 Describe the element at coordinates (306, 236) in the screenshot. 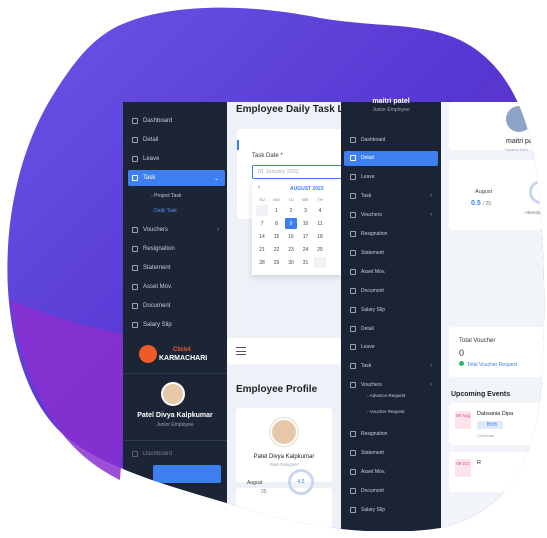

I see `calendar-day: 17` at that location.